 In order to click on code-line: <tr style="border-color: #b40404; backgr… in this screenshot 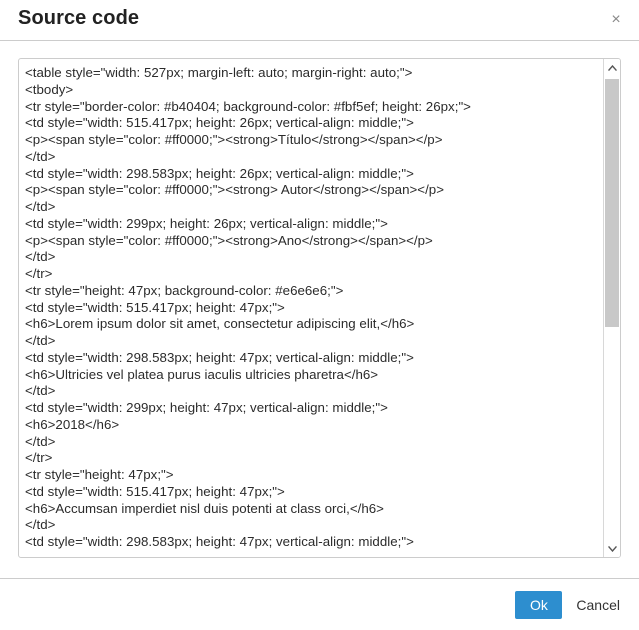, I will do `click(248, 106)`.